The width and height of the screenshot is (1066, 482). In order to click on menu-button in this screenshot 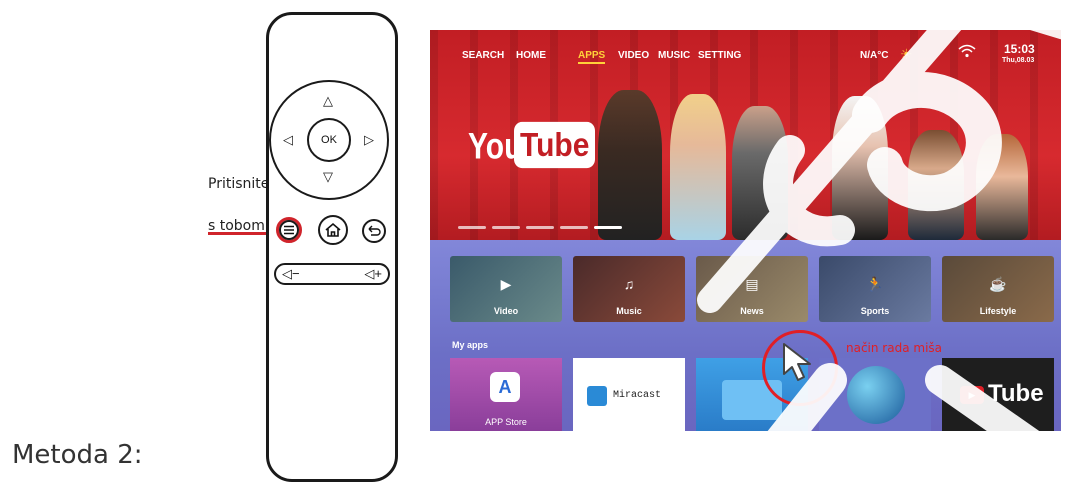, I will do `click(289, 230)`.